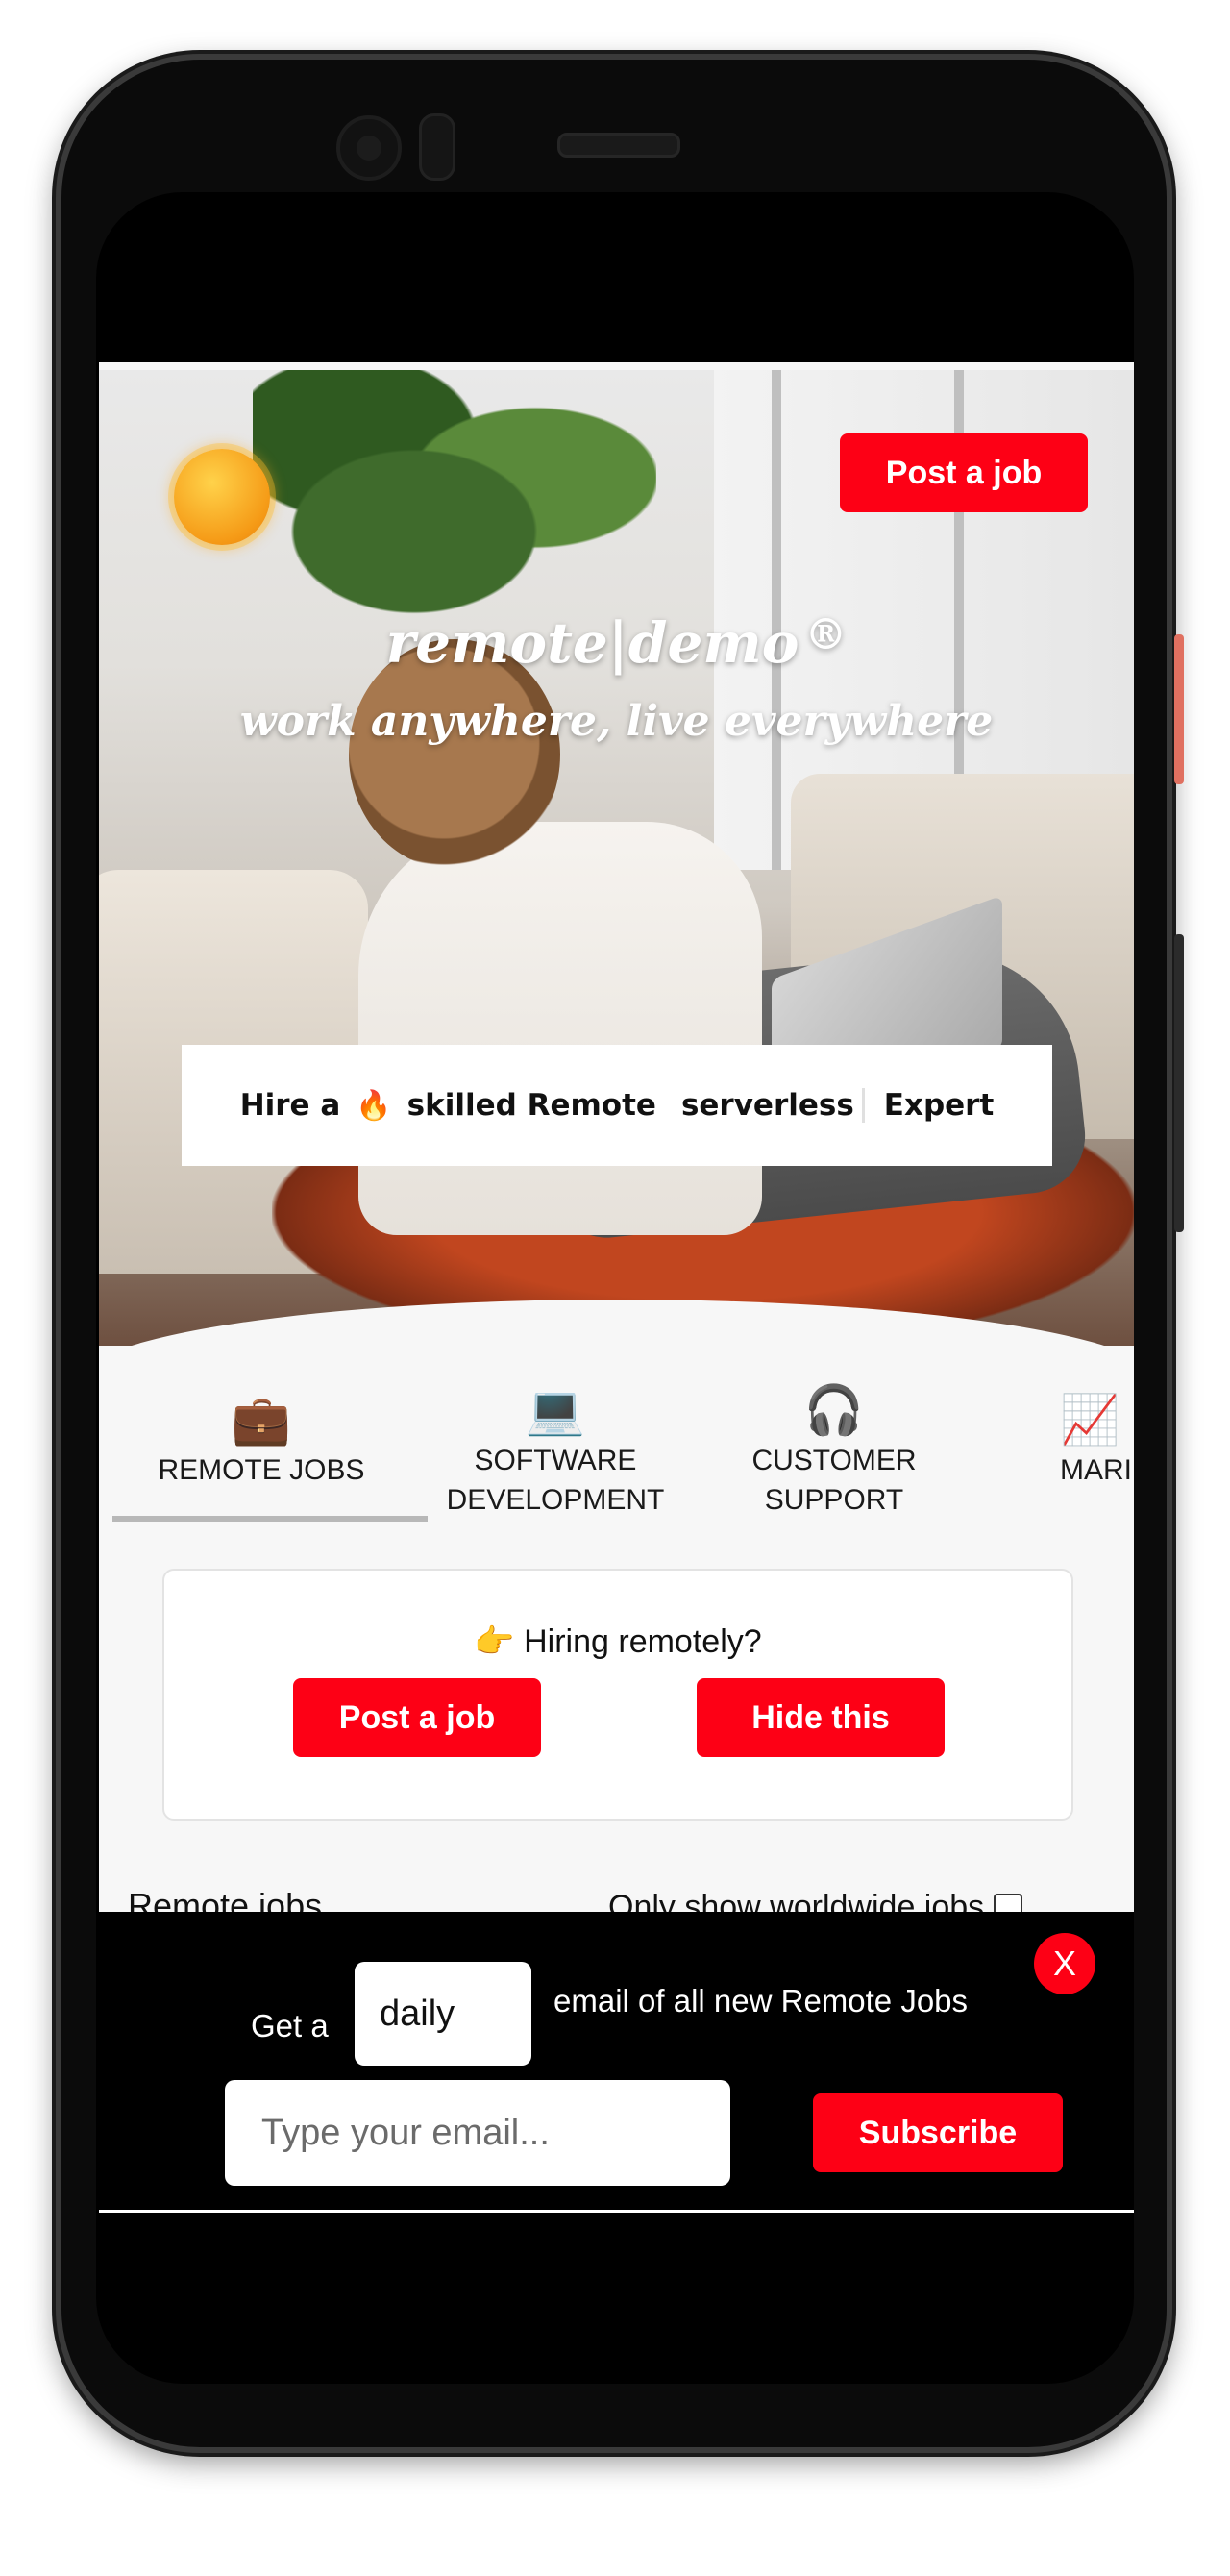 Image resolution: width=1230 pixels, height=2576 pixels. Describe the element at coordinates (222, 497) in the screenshot. I see `sun-icon` at that location.